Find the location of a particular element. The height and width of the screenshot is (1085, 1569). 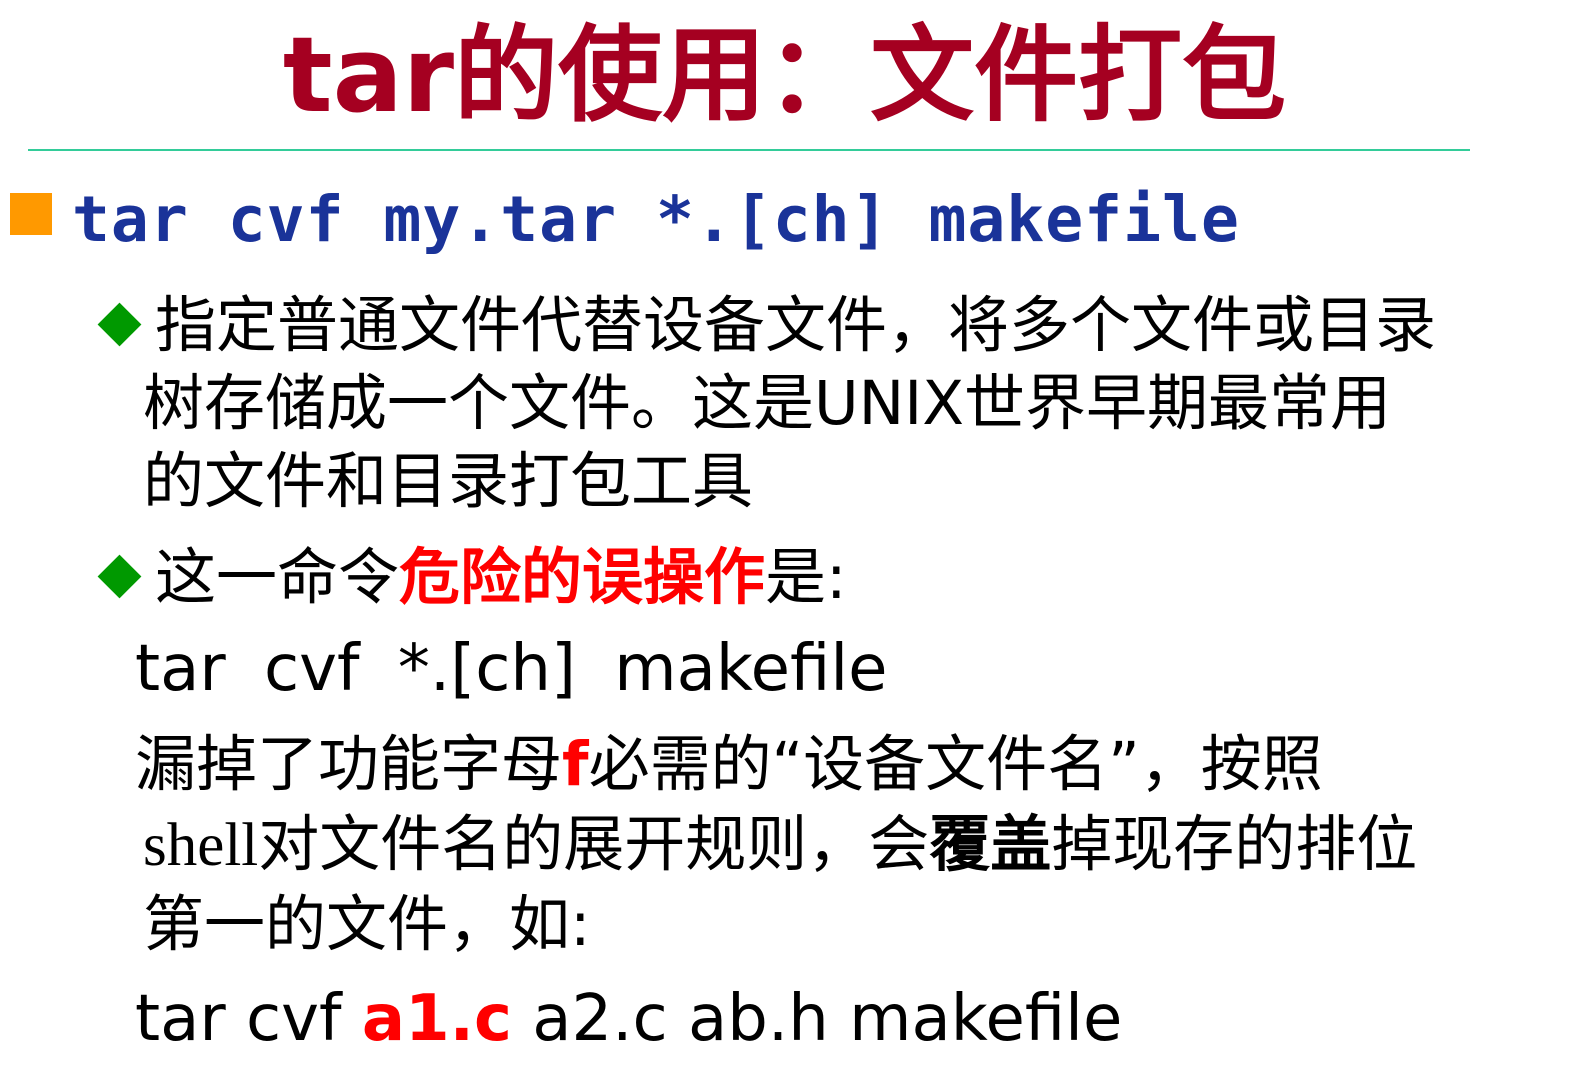

explanation-line3: 第一的文件，如: is located at coordinates (367, 924).